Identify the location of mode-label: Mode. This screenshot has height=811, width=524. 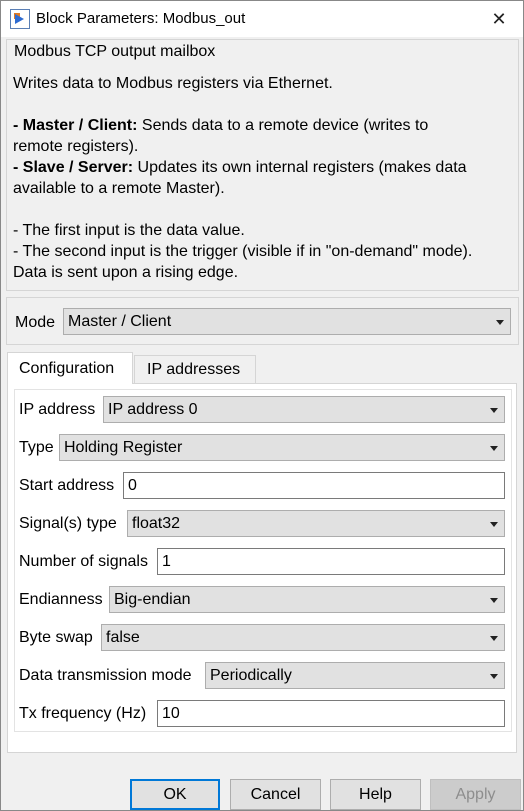
(35, 322).